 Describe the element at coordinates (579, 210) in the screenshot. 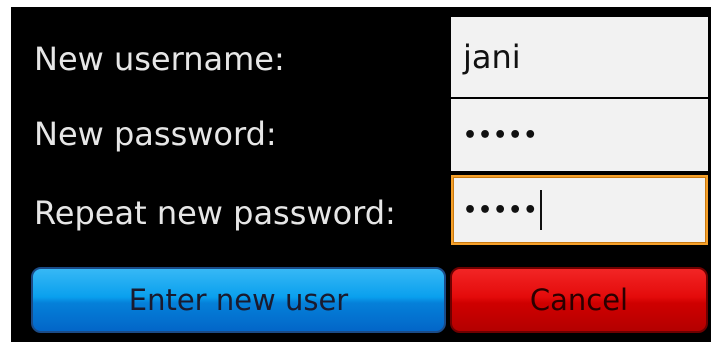

I see `repeat-password-input: •••••` at that location.